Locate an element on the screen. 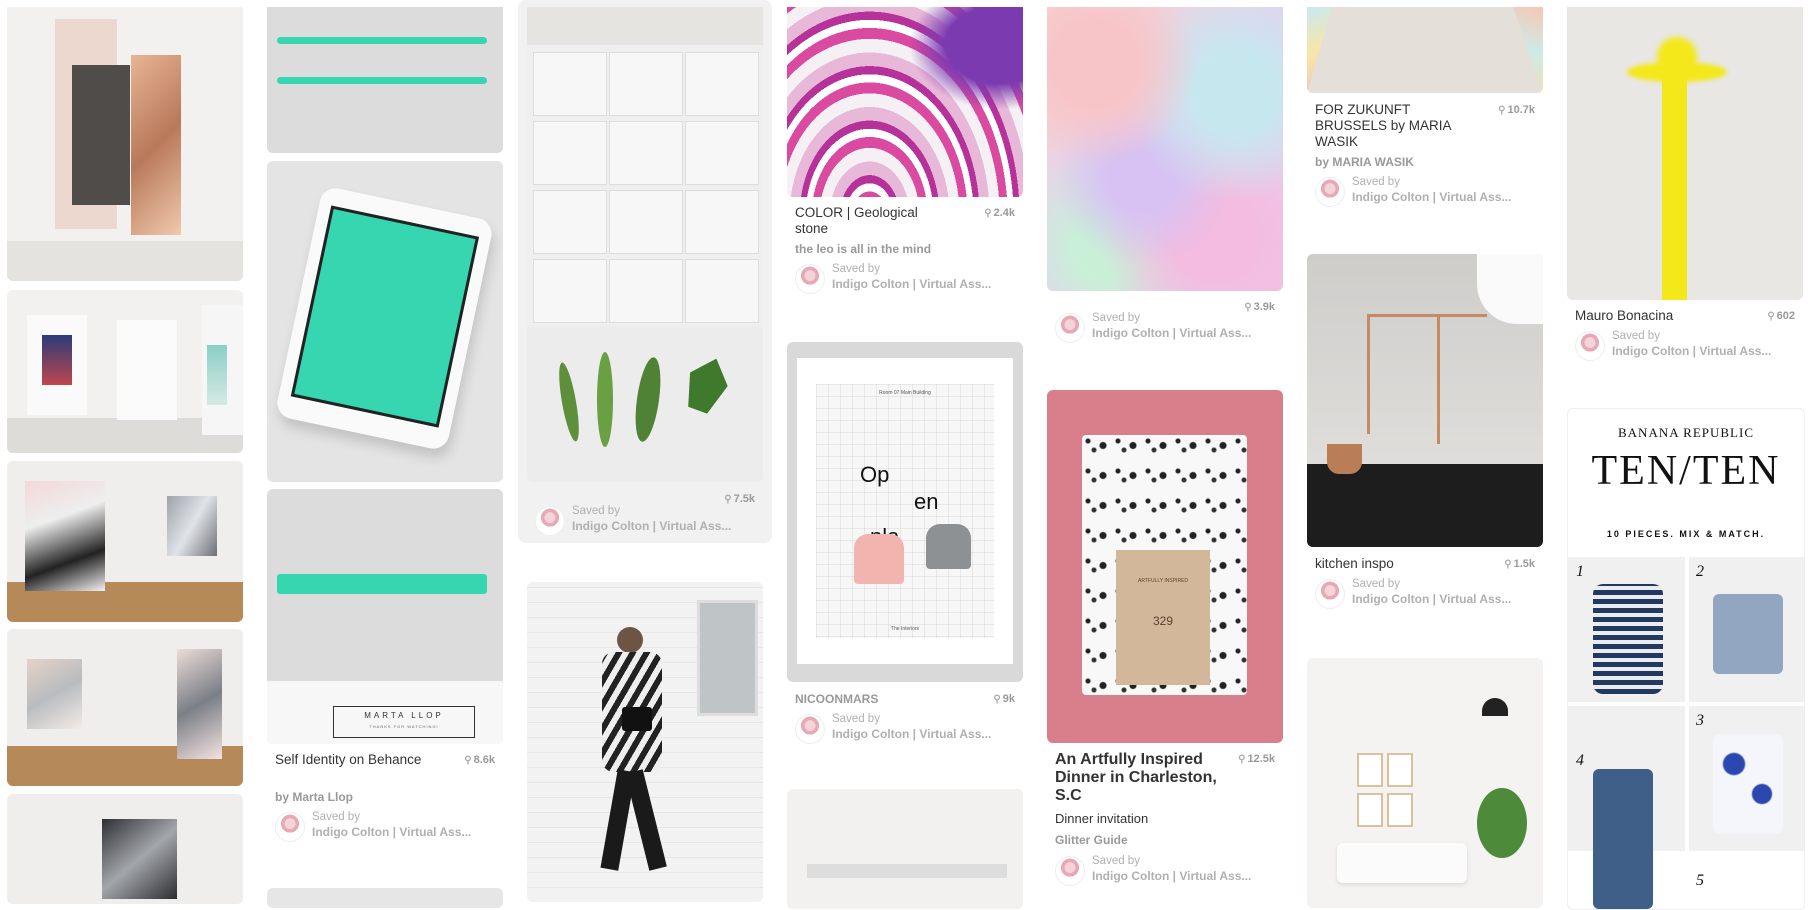  ad-brand: BANANA REPUBLIC is located at coordinates (1686, 432).